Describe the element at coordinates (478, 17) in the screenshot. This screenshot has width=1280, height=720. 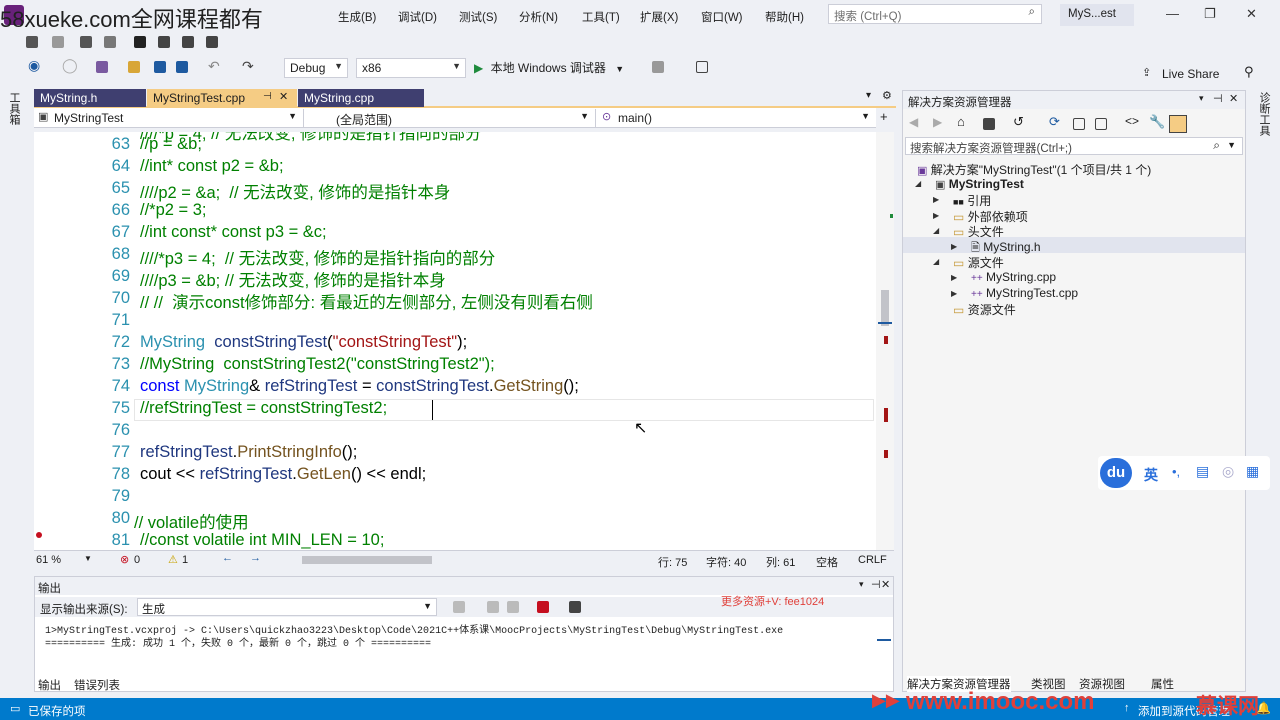
I see `menu-test: 测试(S)` at that location.